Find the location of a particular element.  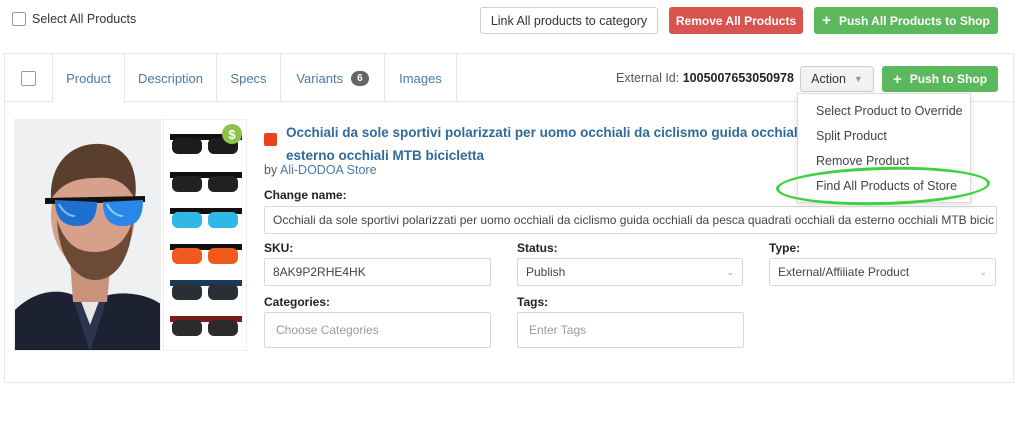

push-to-shop-button: + Push to Shop is located at coordinates (940, 79).